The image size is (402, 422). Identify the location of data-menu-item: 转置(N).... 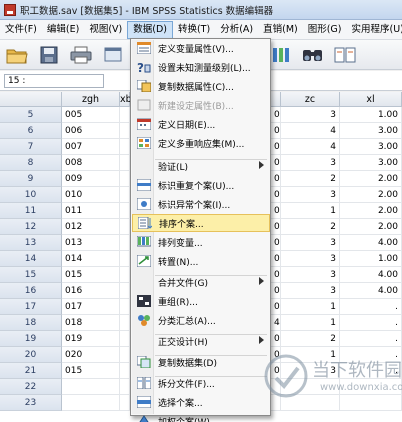
(201, 261).